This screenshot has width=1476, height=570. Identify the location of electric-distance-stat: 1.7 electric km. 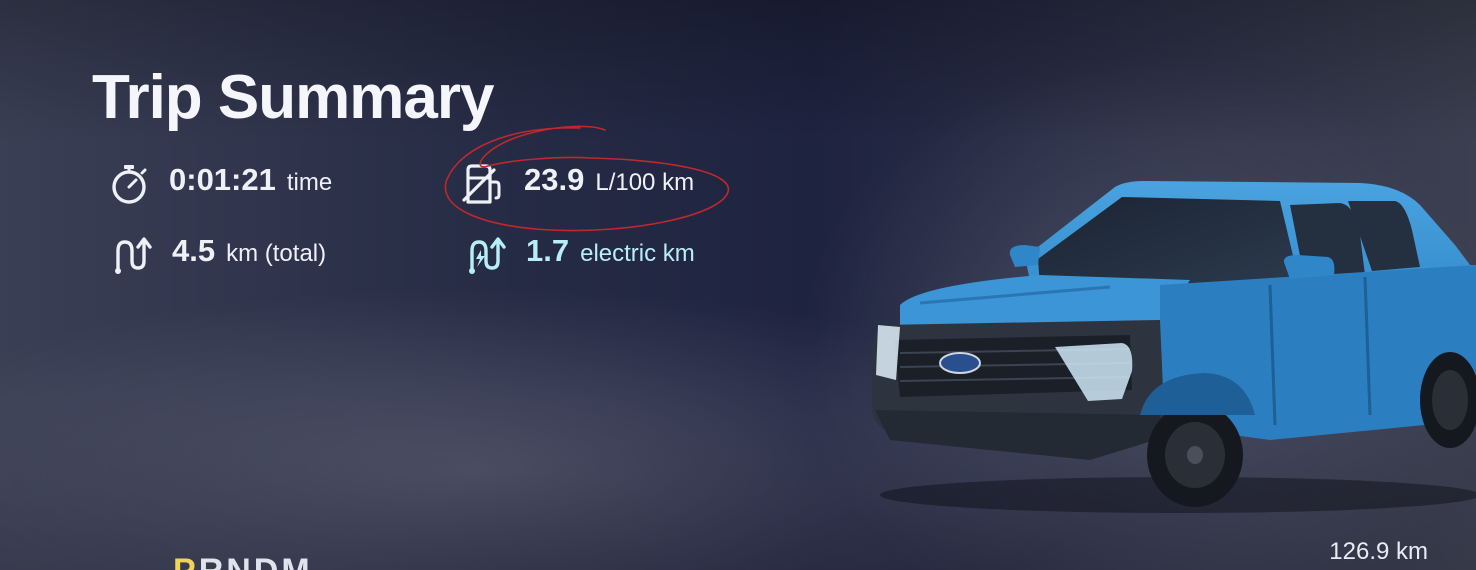
(579, 255).